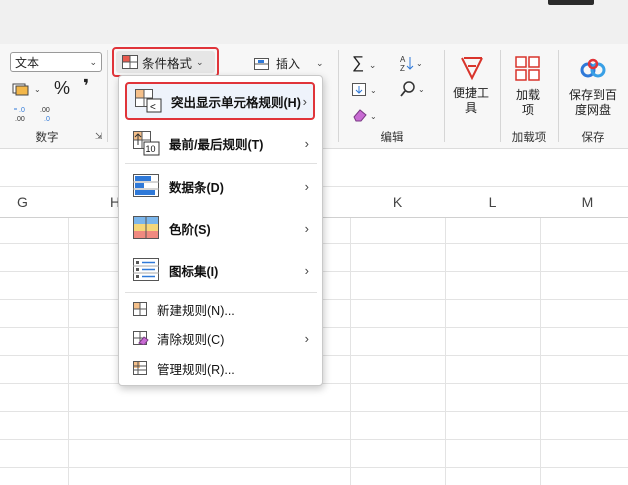 Image resolution: width=628 pixels, height=485 pixels. I want to click on percent-icon: %, so click(62, 88).